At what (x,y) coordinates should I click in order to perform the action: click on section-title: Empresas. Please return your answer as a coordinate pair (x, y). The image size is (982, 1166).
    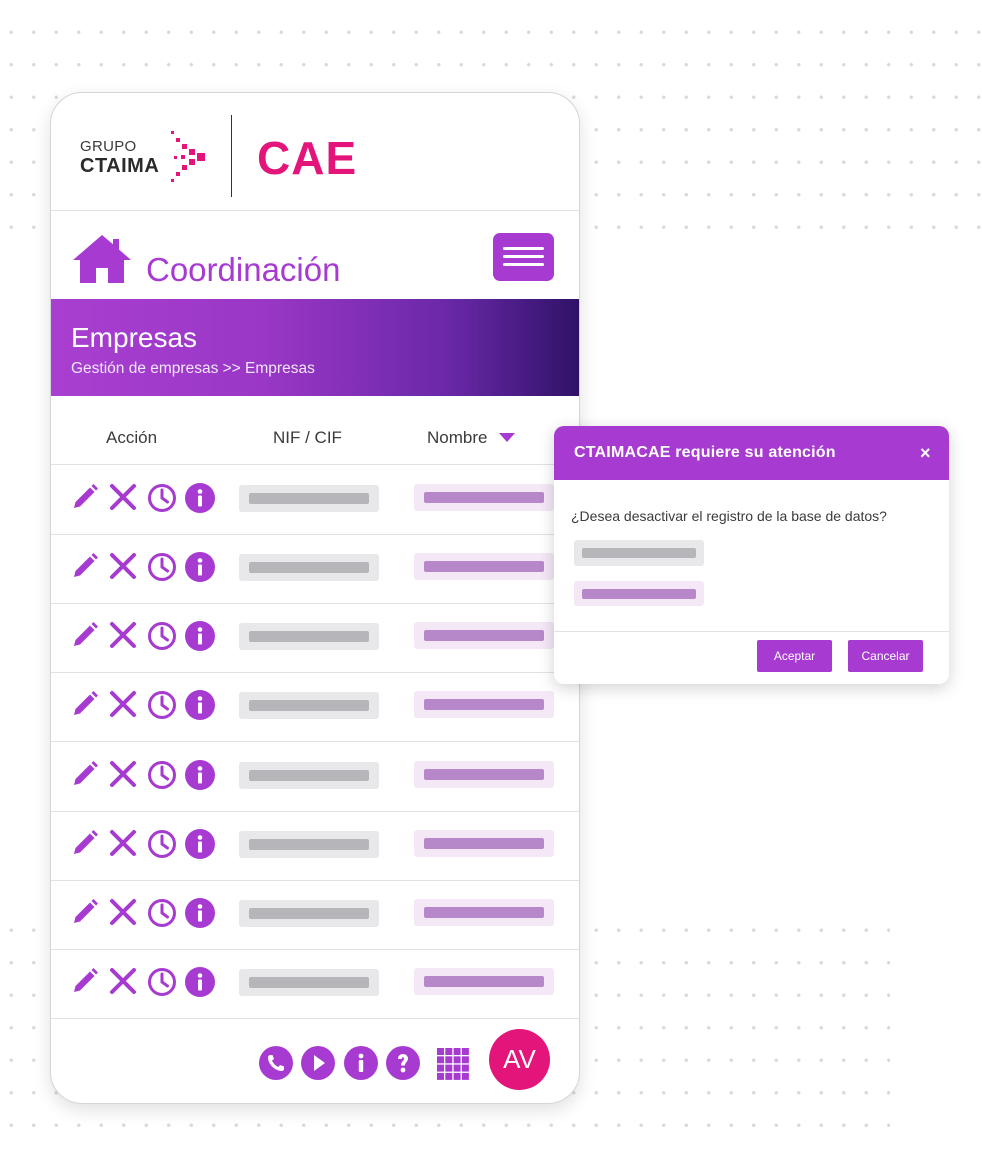
    Looking at the image, I should click on (134, 337).